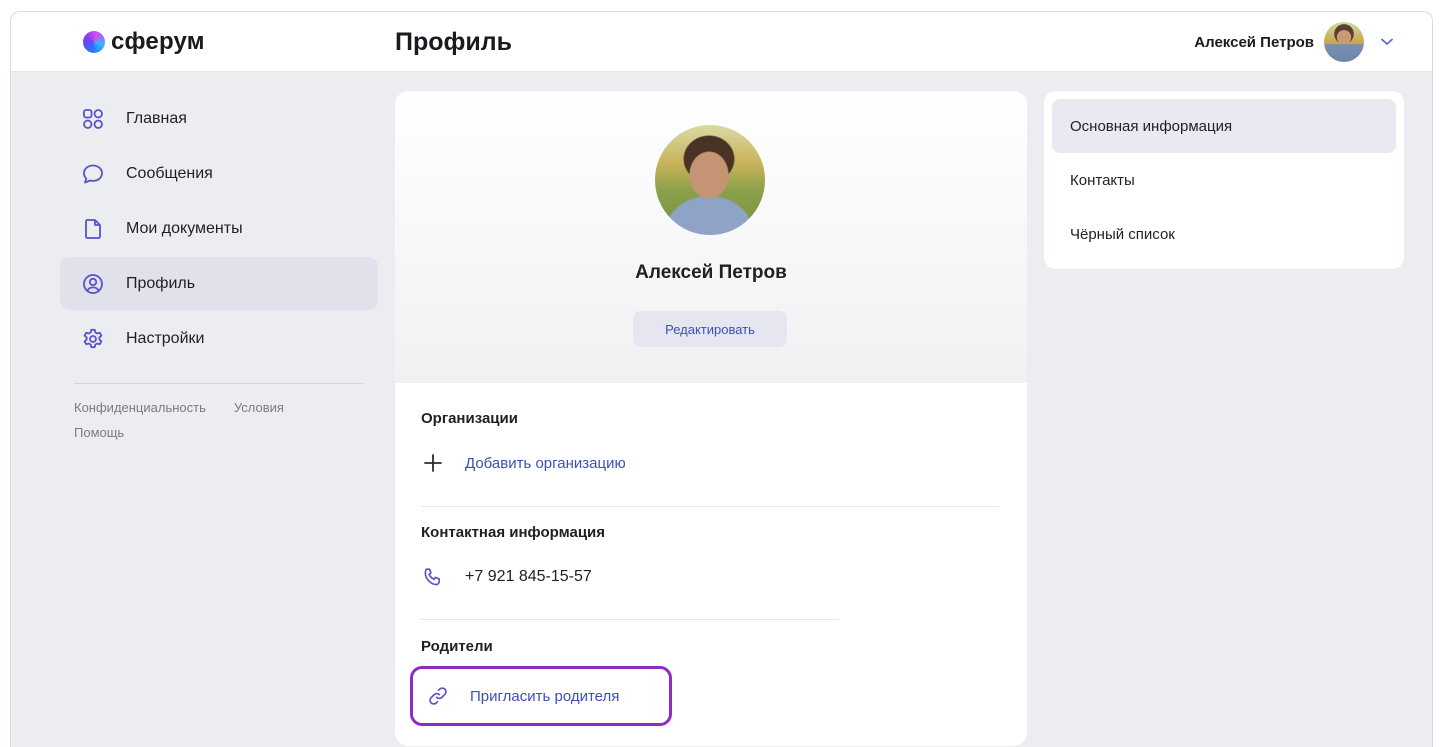 The image size is (1443, 747). Describe the element at coordinates (219, 173) in the screenshot. I see `sidebar-item-messages: Сообщения` at that location.